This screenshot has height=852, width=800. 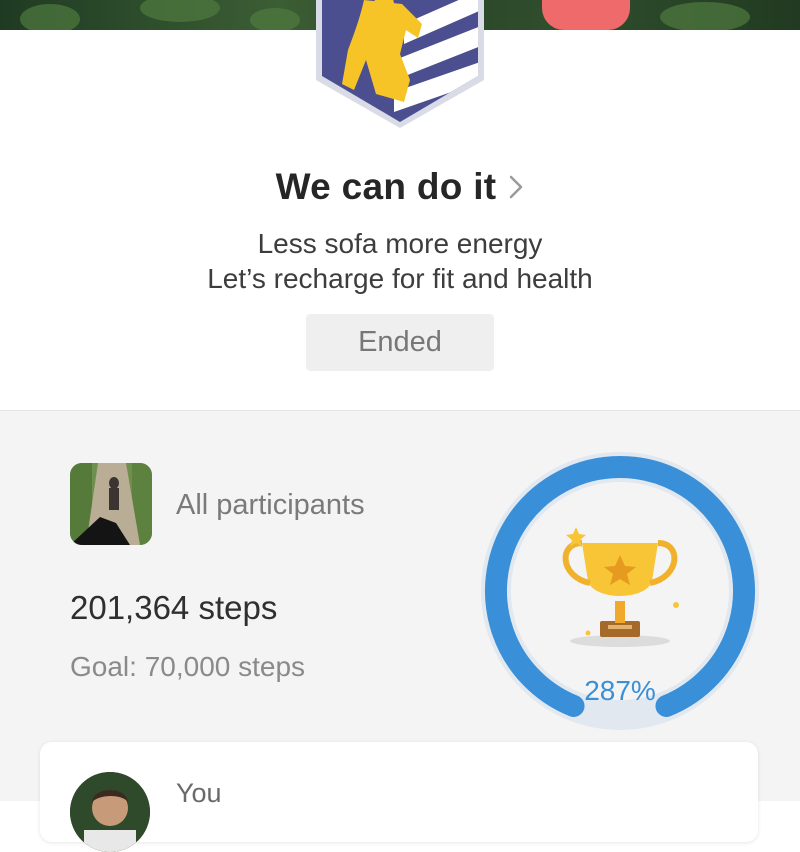 What do you see at coordinates (400, 278) in the screenshot?
I see `challenge-description-line2: Let’s recharge for fit and health` at bounding box center [400, 278].